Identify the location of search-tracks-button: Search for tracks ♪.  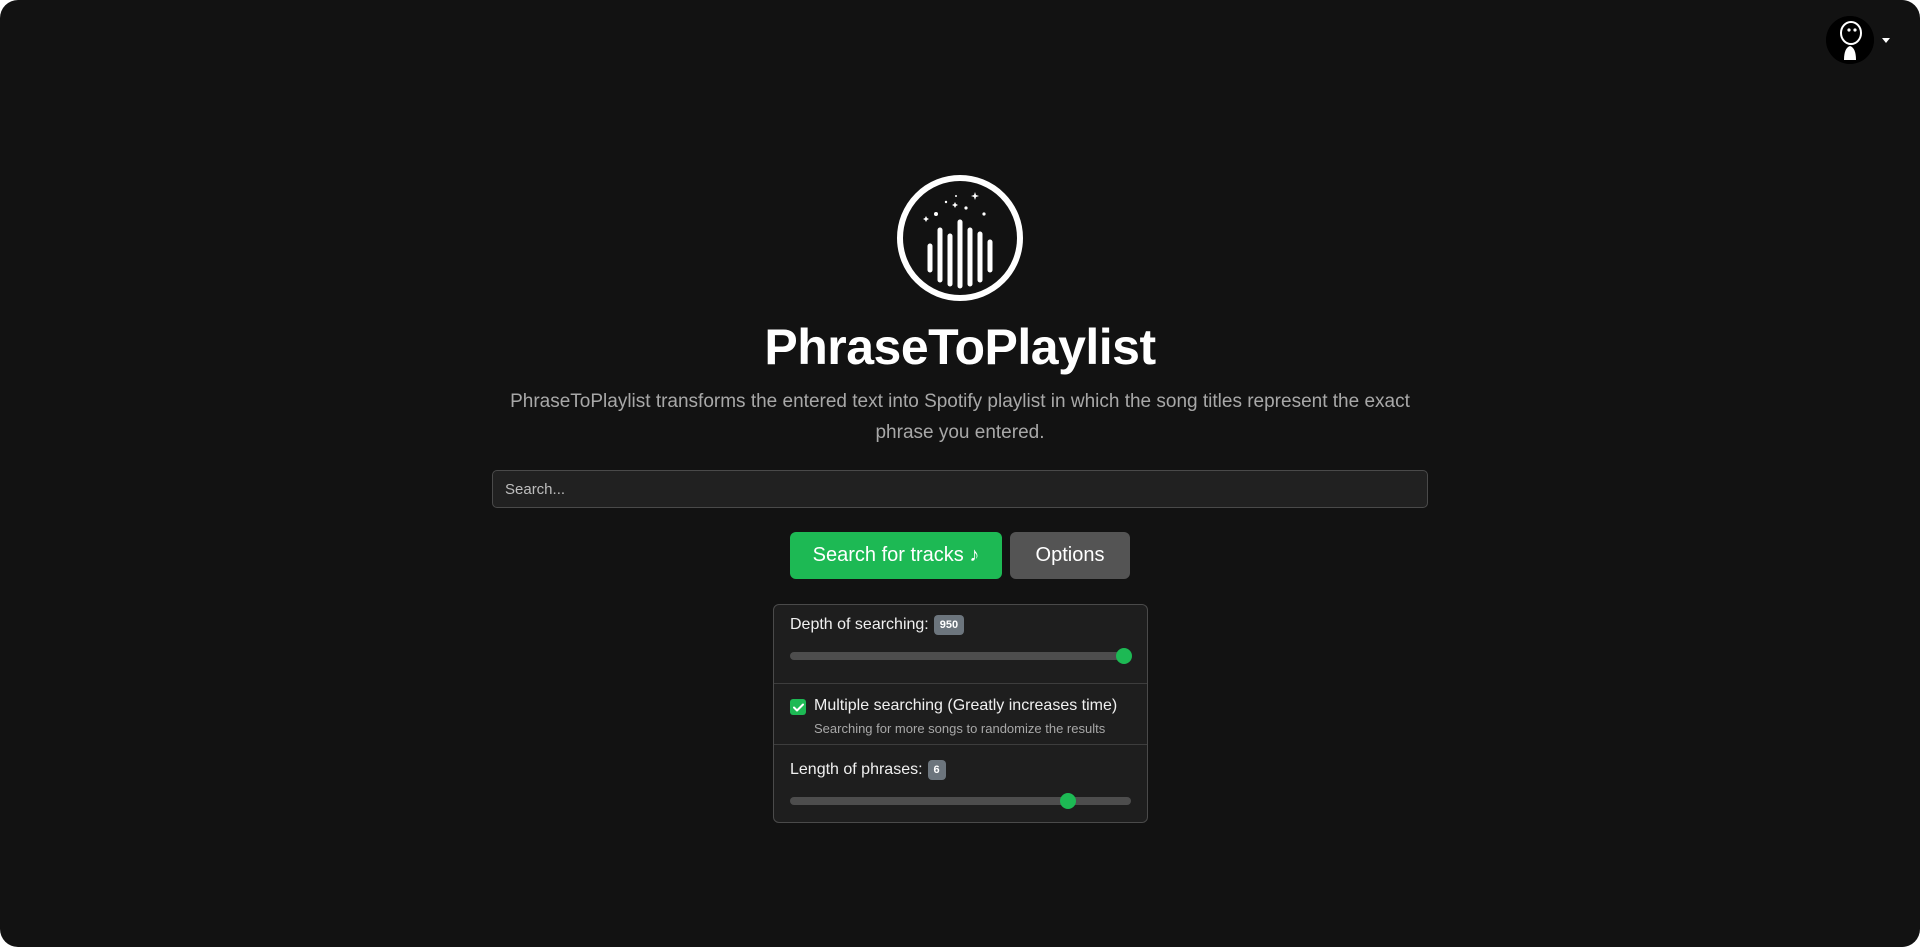
(896, 555).